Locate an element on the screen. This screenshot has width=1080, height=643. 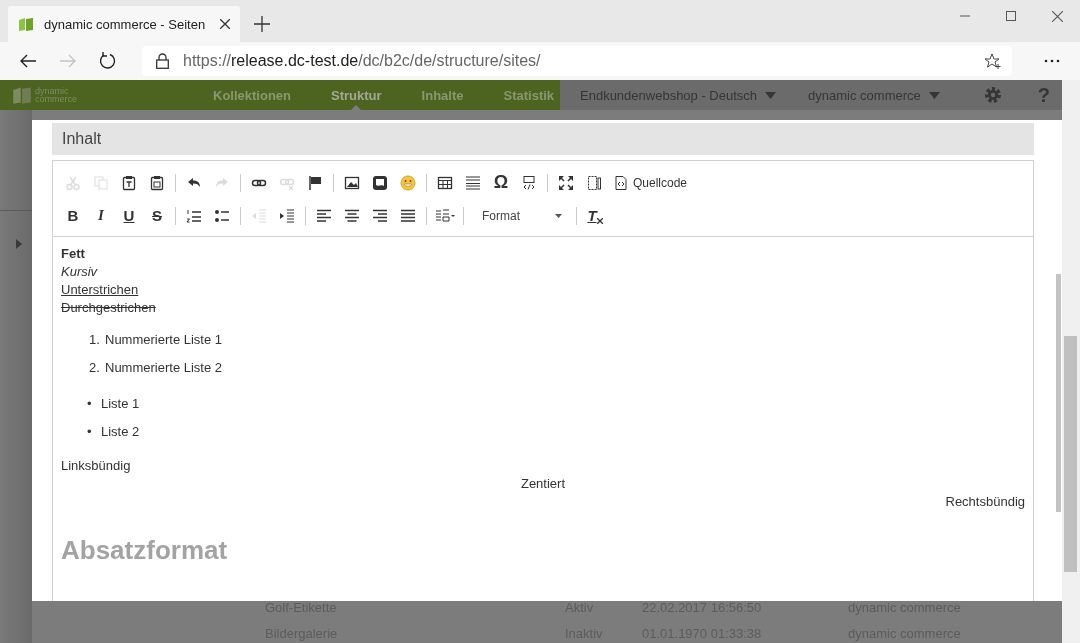
address-bar: https://release.dc-test.de/dc/b2c/de/structure/sites/ is located at coordinates (577, 61).